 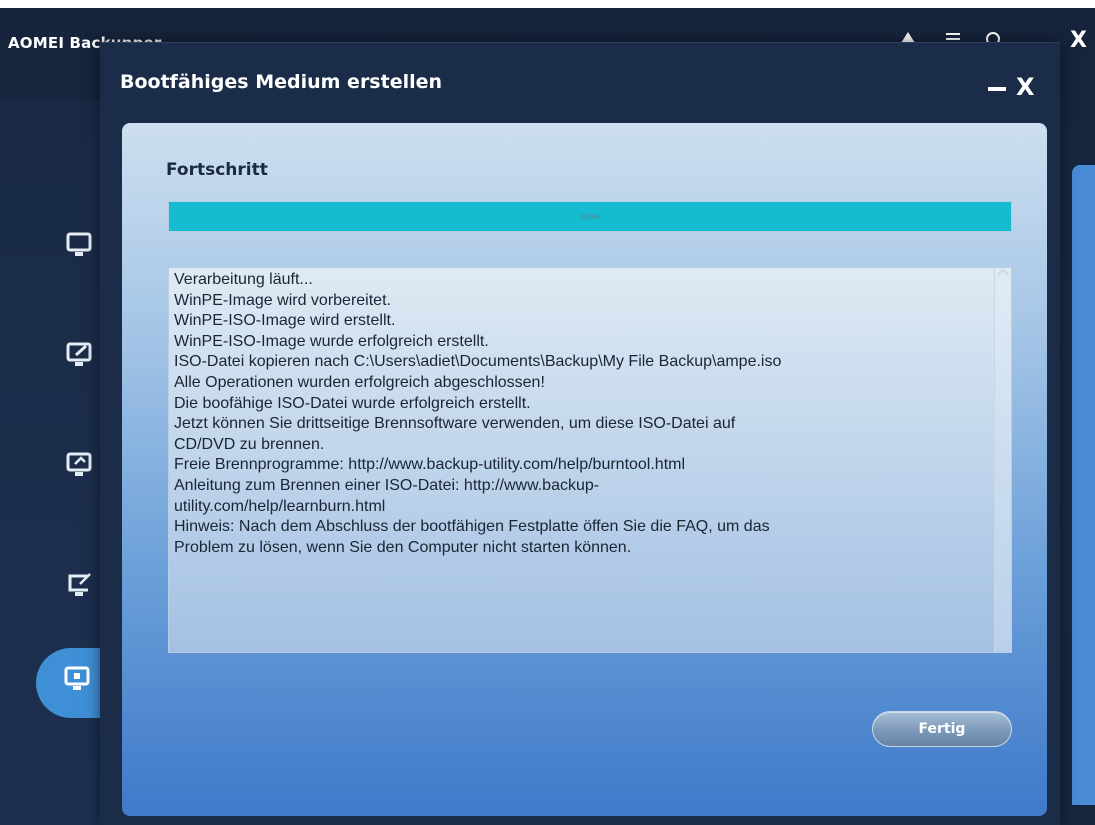 I want to click on app-close-button: X, so click(x=1078, y=40).